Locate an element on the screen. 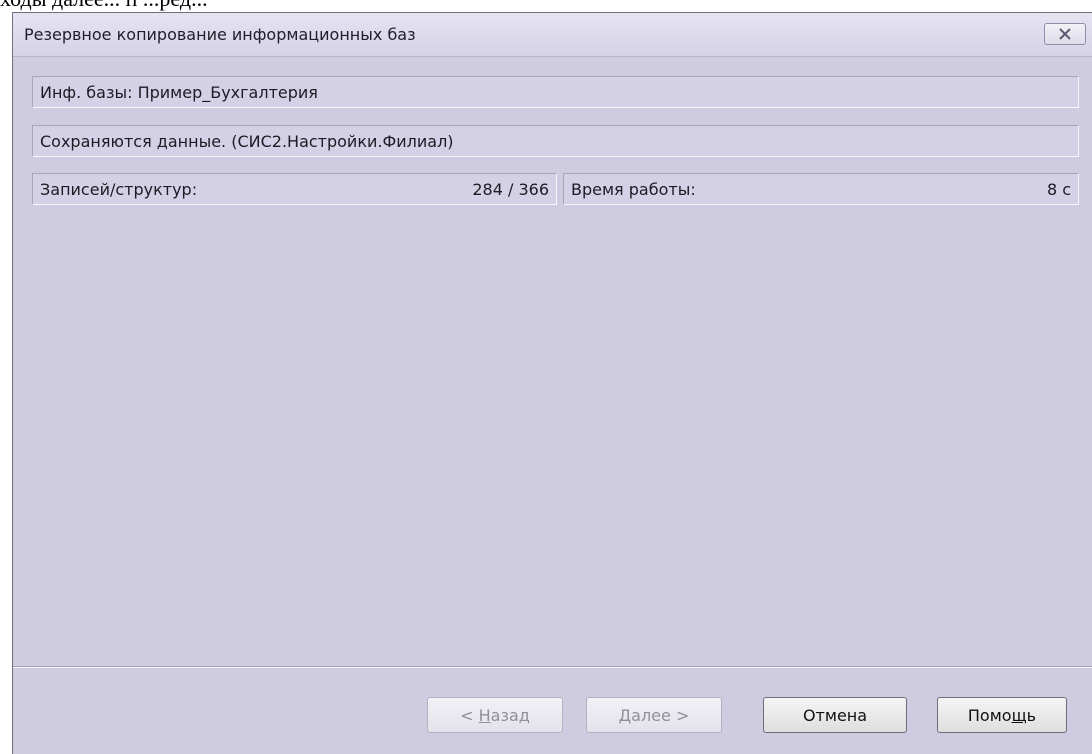 The height and width of the screenshot is (754, 1092). time-field: Время работы: 8 с is located at coordinates (821, 189).